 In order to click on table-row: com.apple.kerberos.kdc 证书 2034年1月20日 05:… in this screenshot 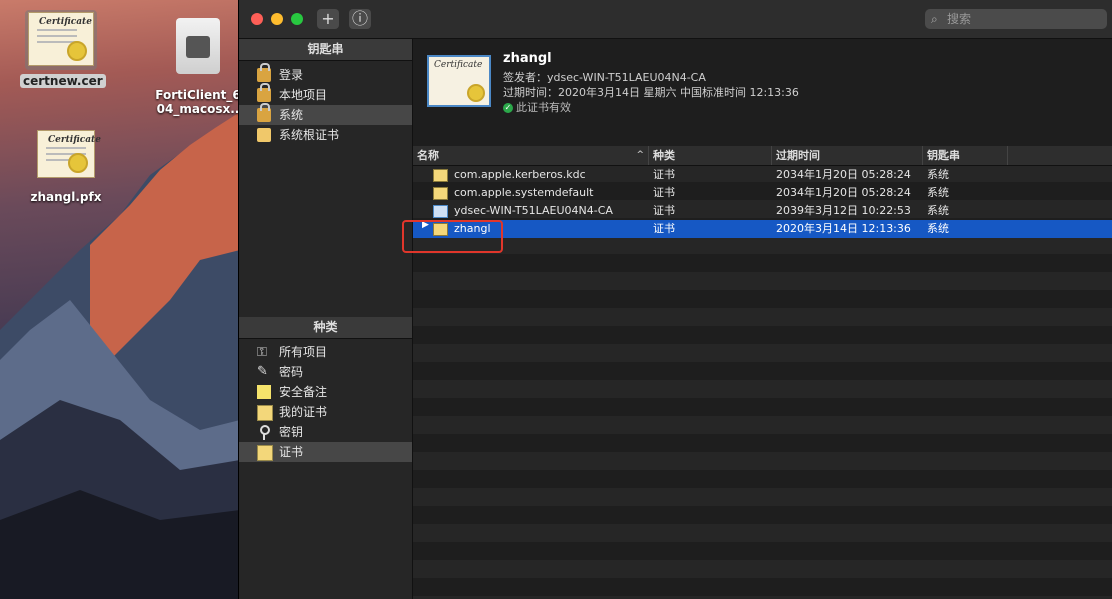, I will do `click(762, 175)`.